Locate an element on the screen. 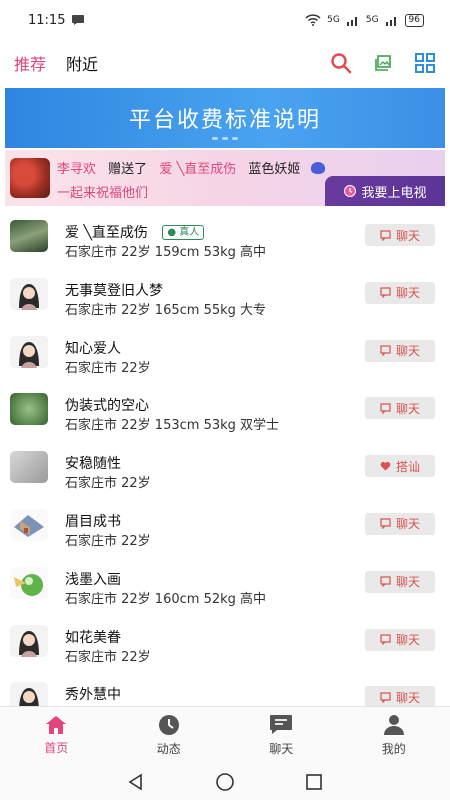  list-item: 浅墨入画 石家庄市 22岁 160cm 52kg 高中 聊天 is located at coordinates (225, 584).